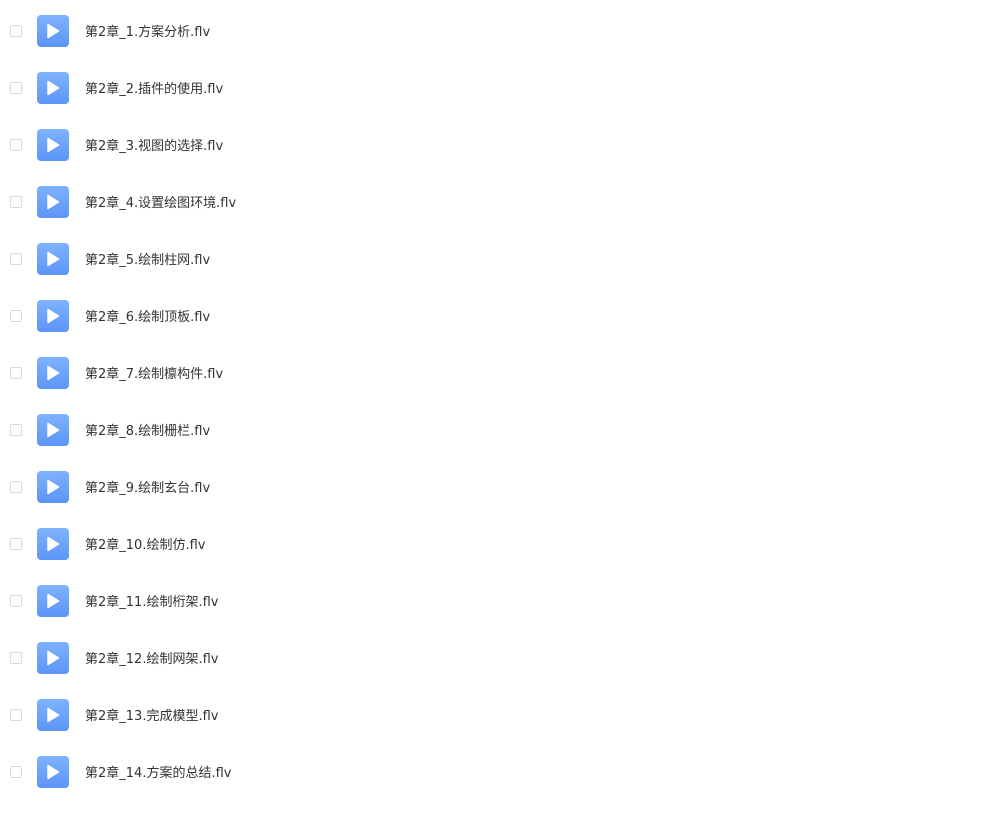  I want to click on file-row: 第2章_1.方案分析.flv, so click(501, 30).